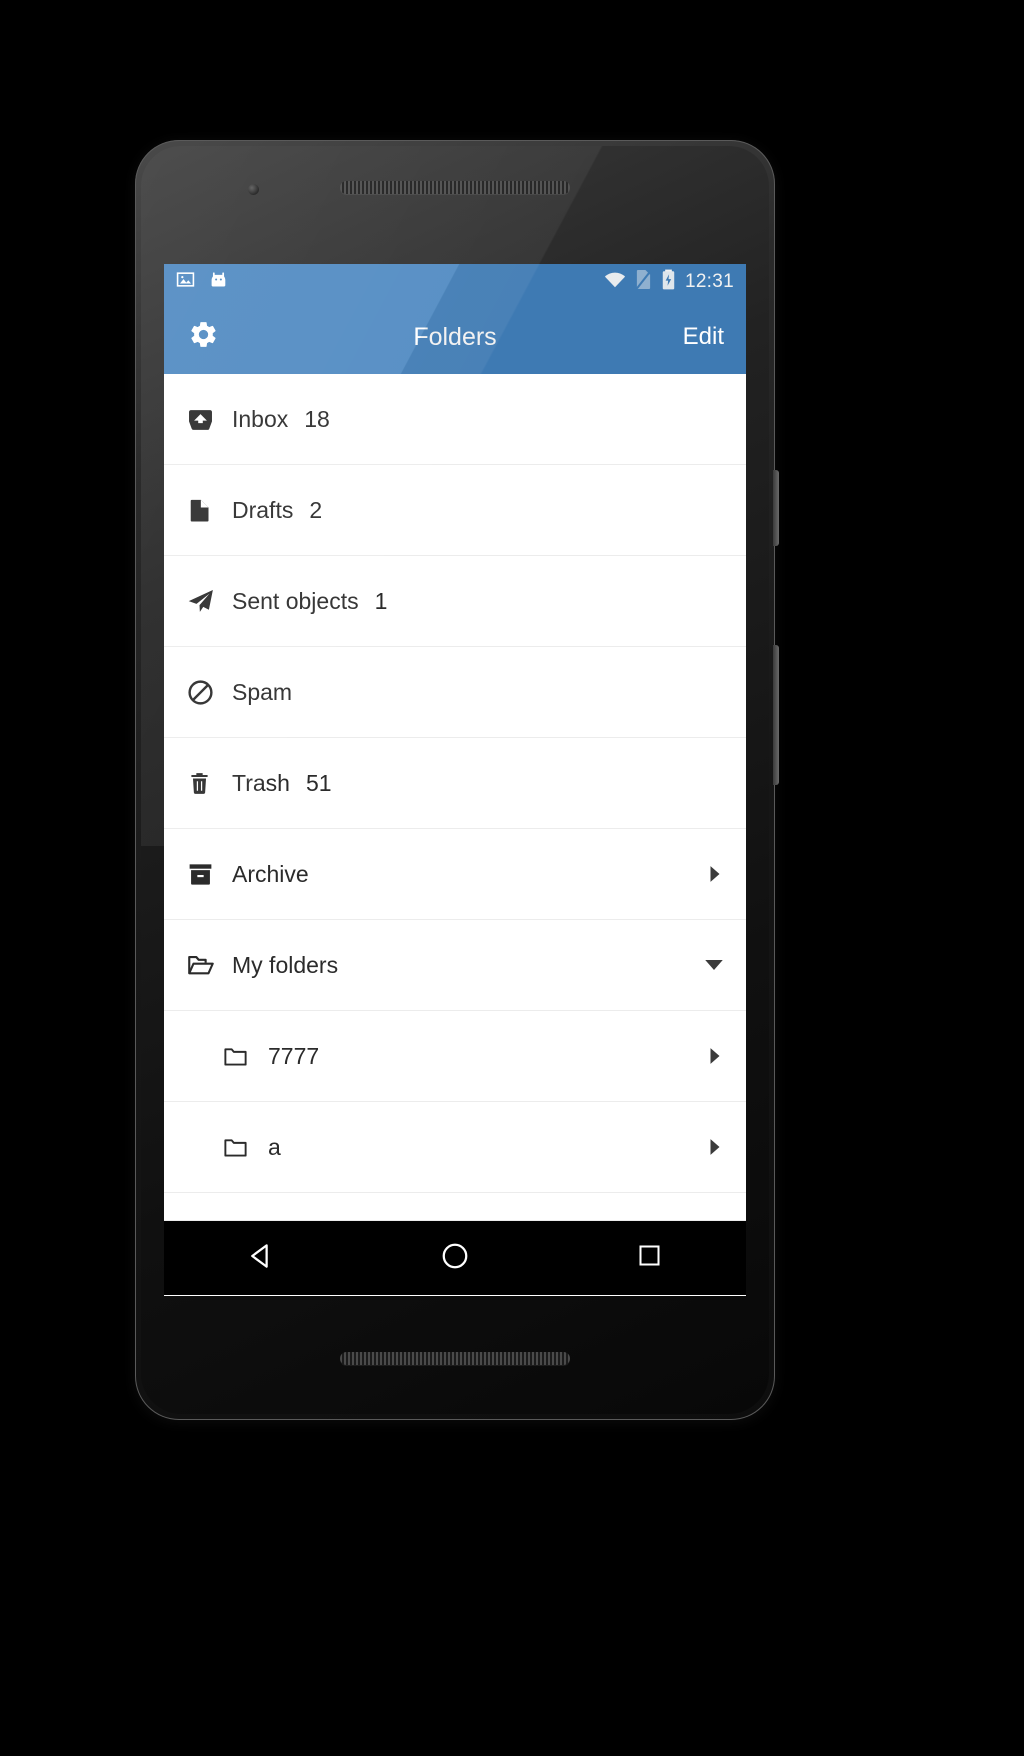 This screenshot has height=1756, width=1024. I want to click on status-bar-notifications, so click(202, 282).